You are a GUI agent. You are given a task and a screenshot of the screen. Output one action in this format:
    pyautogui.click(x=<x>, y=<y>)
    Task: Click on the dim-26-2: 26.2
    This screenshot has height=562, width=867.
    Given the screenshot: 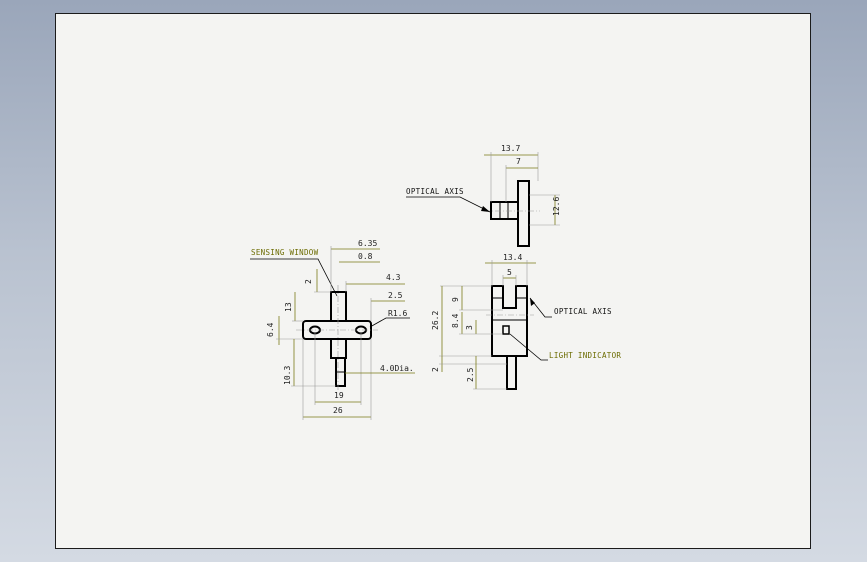 What is the action you would take?
    pyautogui.click(x=435, y=320)
    